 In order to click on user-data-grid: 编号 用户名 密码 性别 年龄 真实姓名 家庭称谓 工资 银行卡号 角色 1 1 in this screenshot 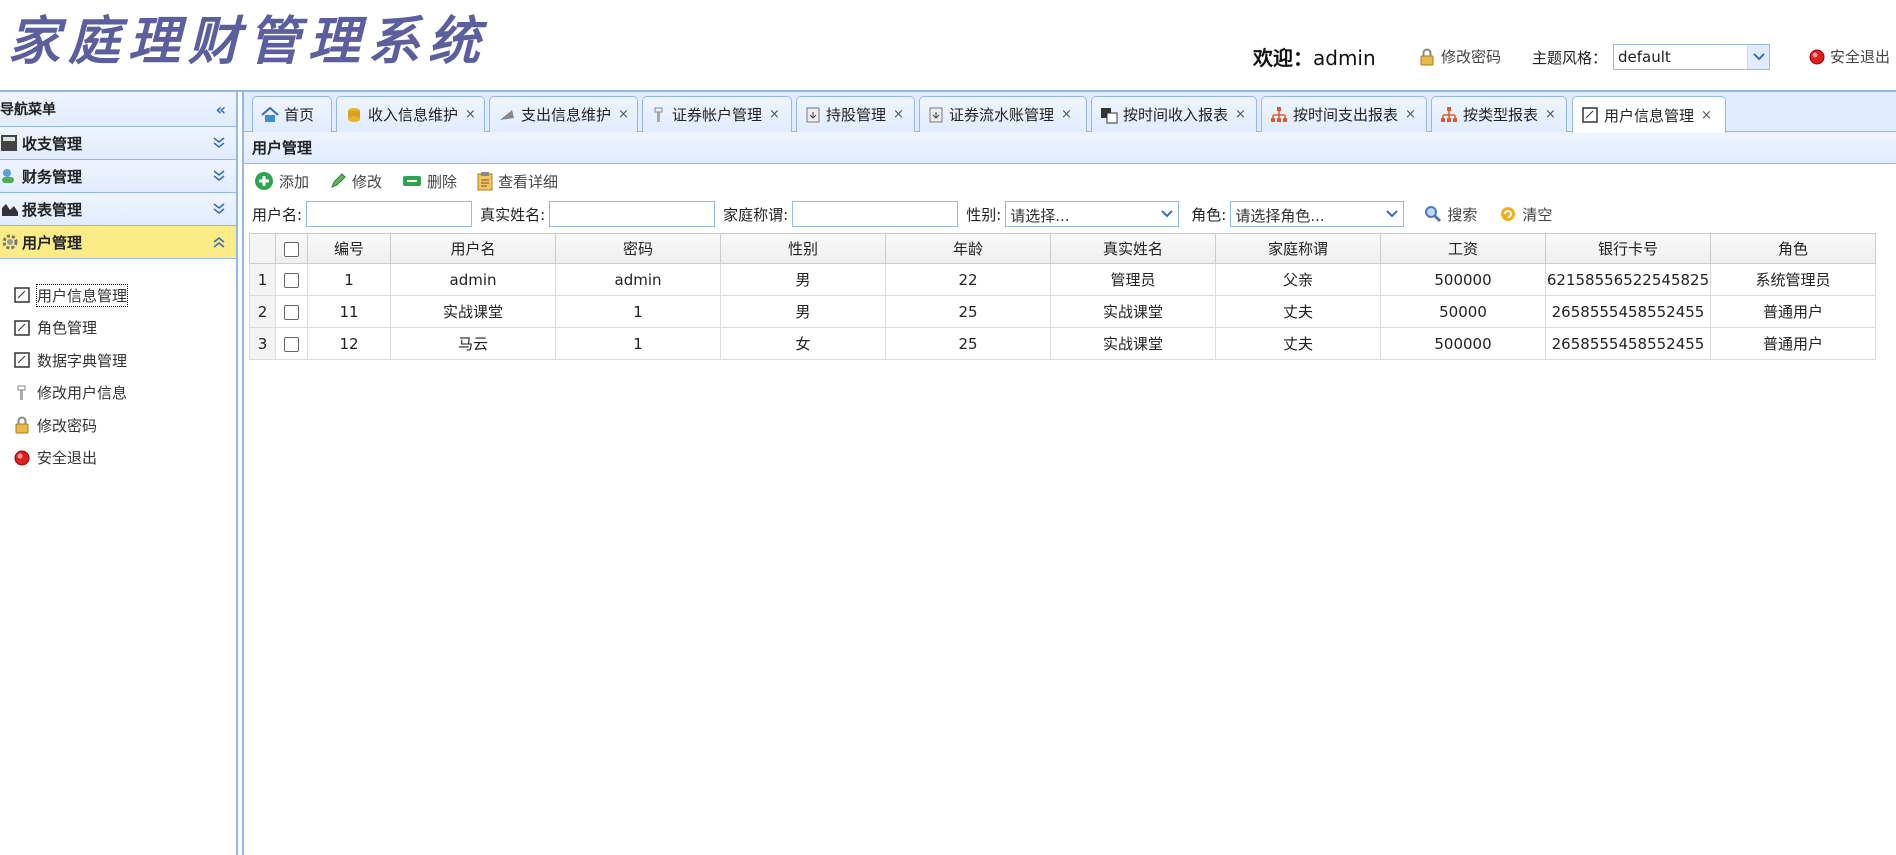, I will do `click(1062, 296)`.